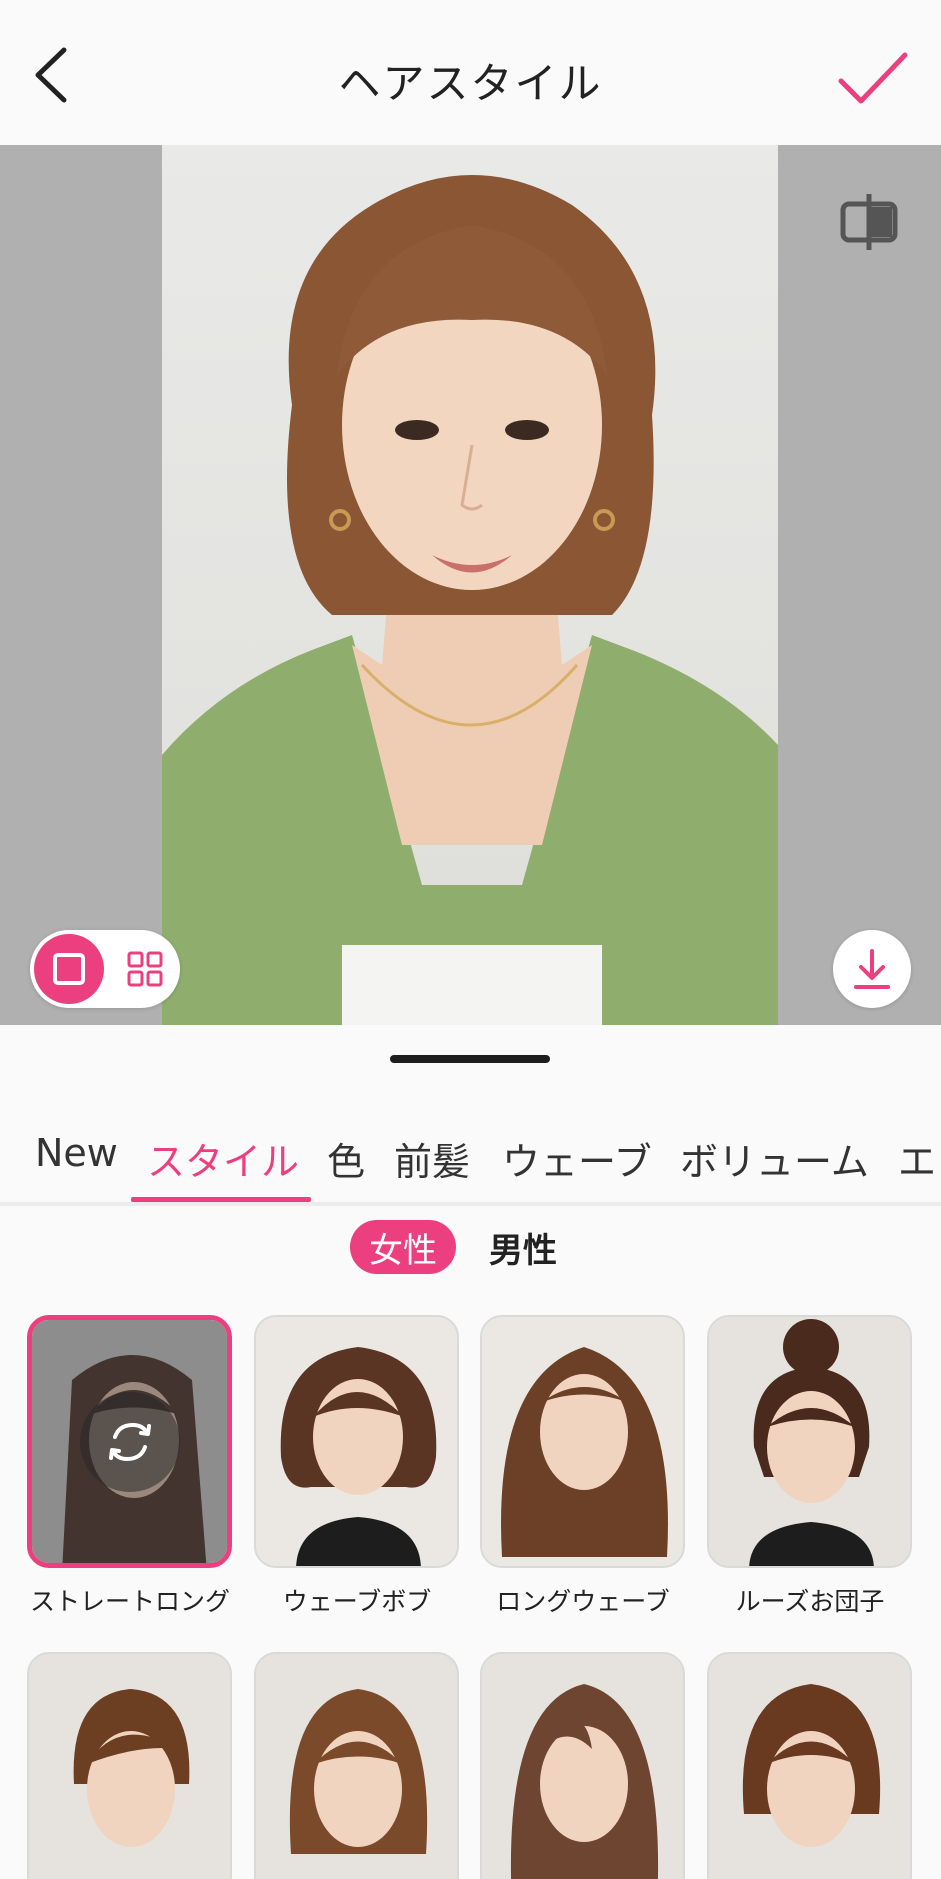 This screenshot has height=1879, width=941. What do you see at coordinates (470, 1204) in the screenshot?
I see `tabs-divider` at bounding box center [470, 1204].